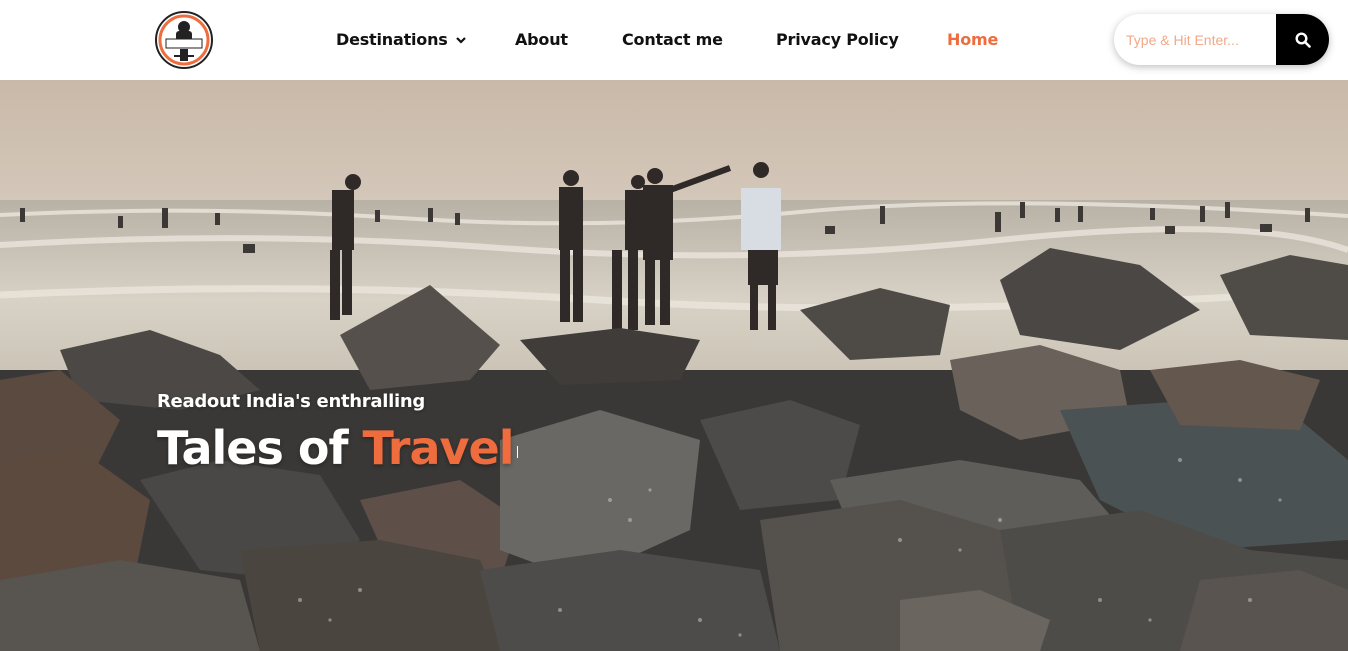  I want to click on nav-item-destinations: Destinations, so click(401, 40).